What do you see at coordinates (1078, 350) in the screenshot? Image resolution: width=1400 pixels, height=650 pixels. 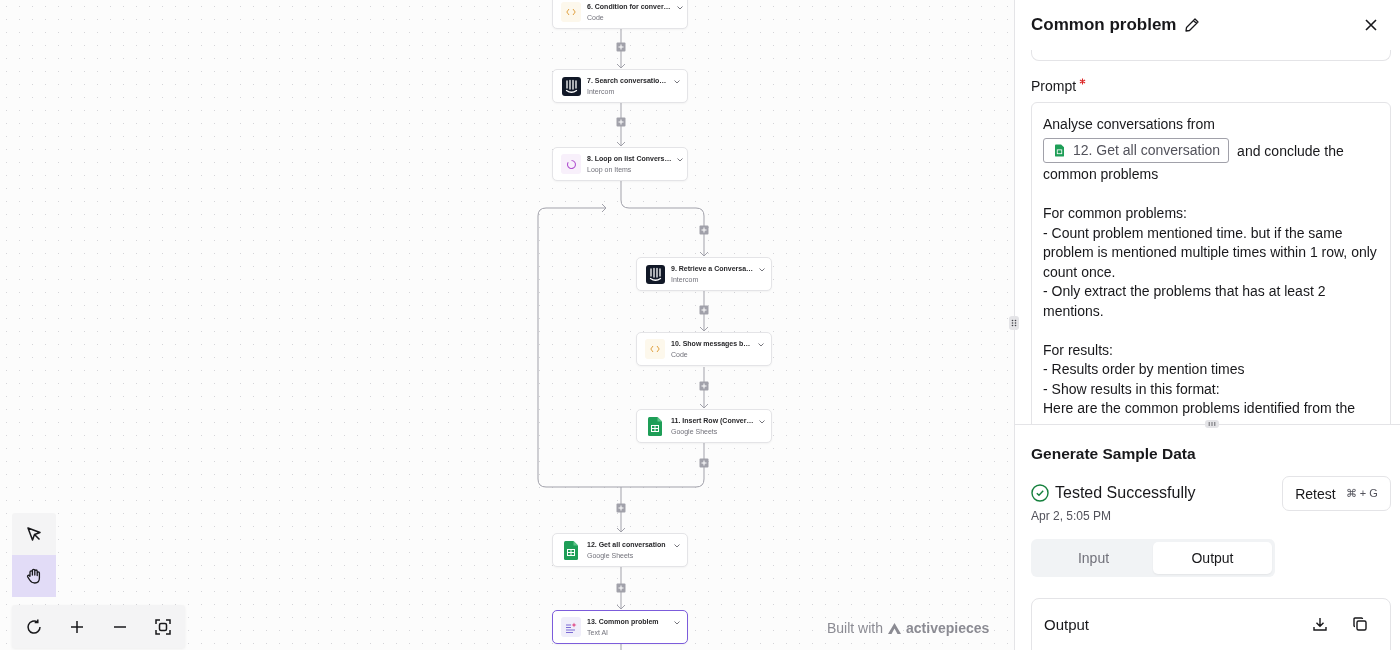 I see `prompt-text: For results:` at bounding box center [1078, 350].